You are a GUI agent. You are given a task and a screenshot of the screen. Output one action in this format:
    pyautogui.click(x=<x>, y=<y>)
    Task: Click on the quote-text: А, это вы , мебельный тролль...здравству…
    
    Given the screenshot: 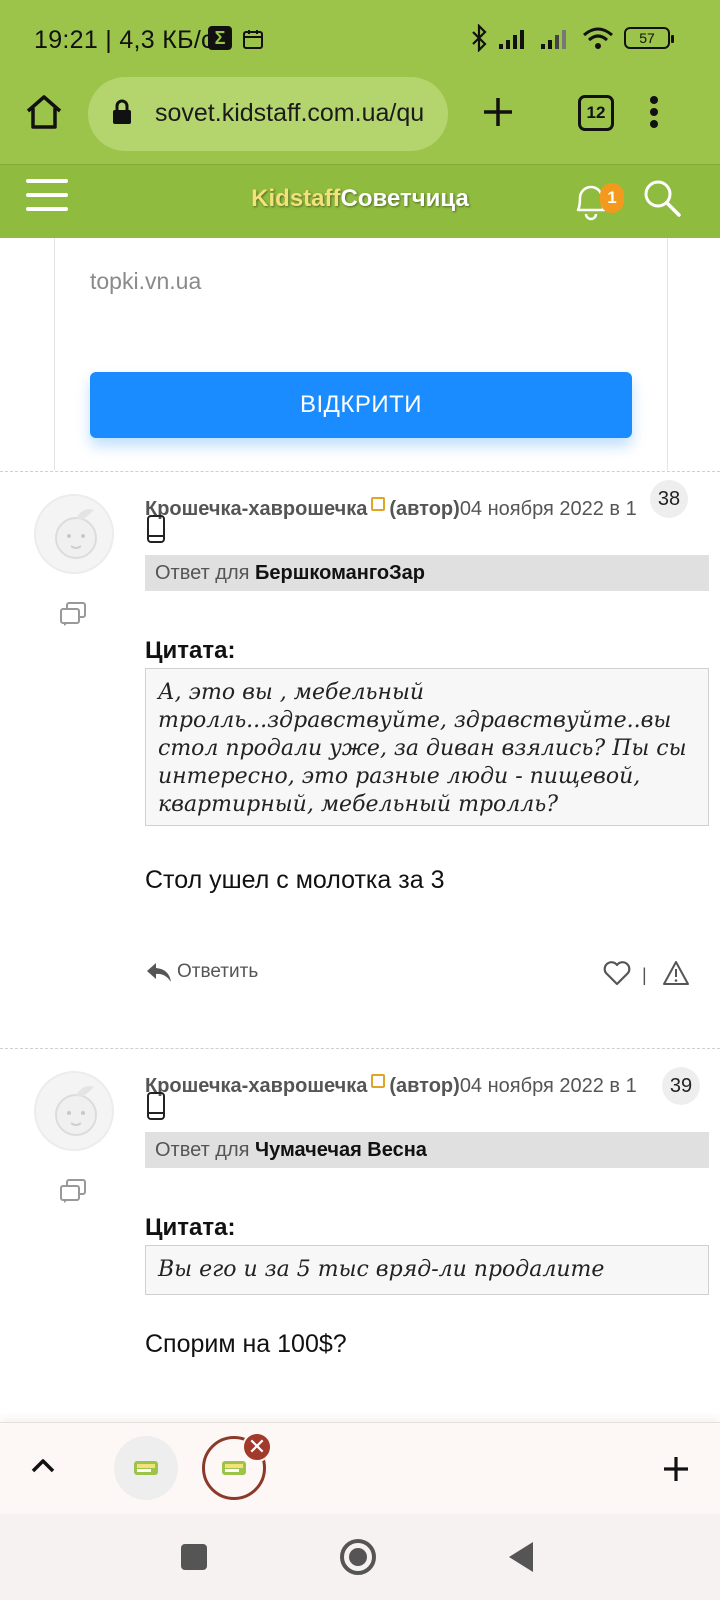 What is the action you would take?
    pyautogui.click(x=427, y=747)
    